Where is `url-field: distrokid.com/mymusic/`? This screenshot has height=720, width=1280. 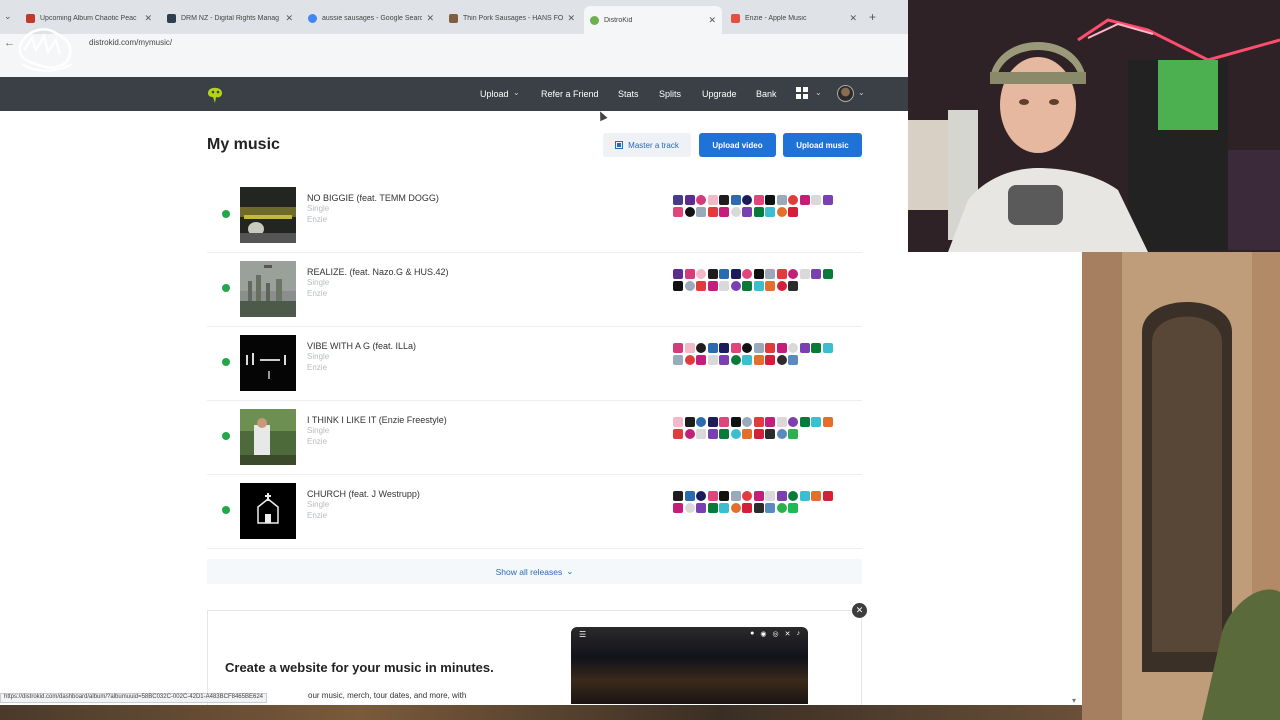
url-field: distrokid.com/mymusic/ is located at coordinates (130, 42).